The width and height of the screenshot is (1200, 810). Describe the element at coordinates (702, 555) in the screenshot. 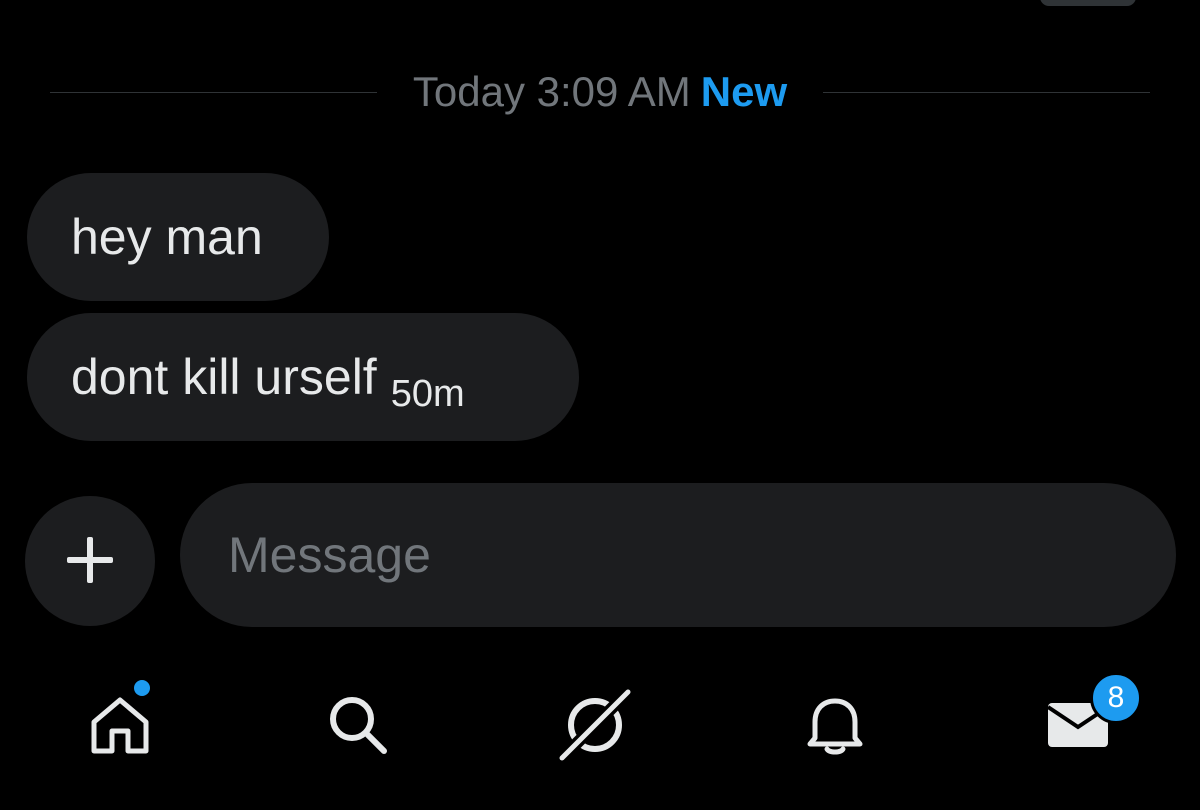

I see `message-input` at that location.